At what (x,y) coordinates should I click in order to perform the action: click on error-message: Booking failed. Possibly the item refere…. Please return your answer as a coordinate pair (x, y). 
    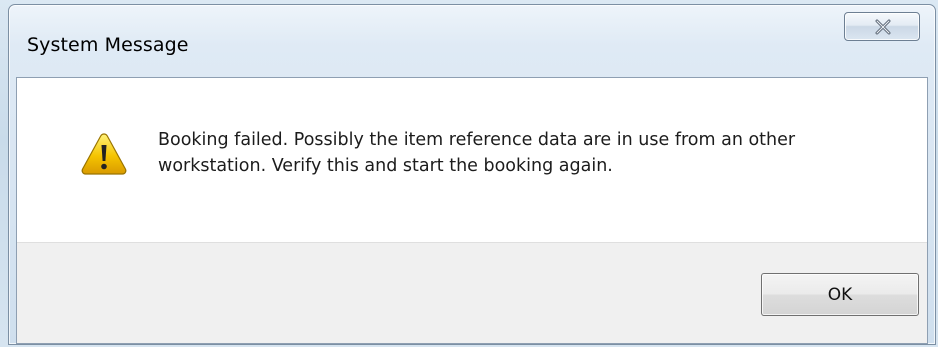
    Looking at the image, I should click on (477, 153).